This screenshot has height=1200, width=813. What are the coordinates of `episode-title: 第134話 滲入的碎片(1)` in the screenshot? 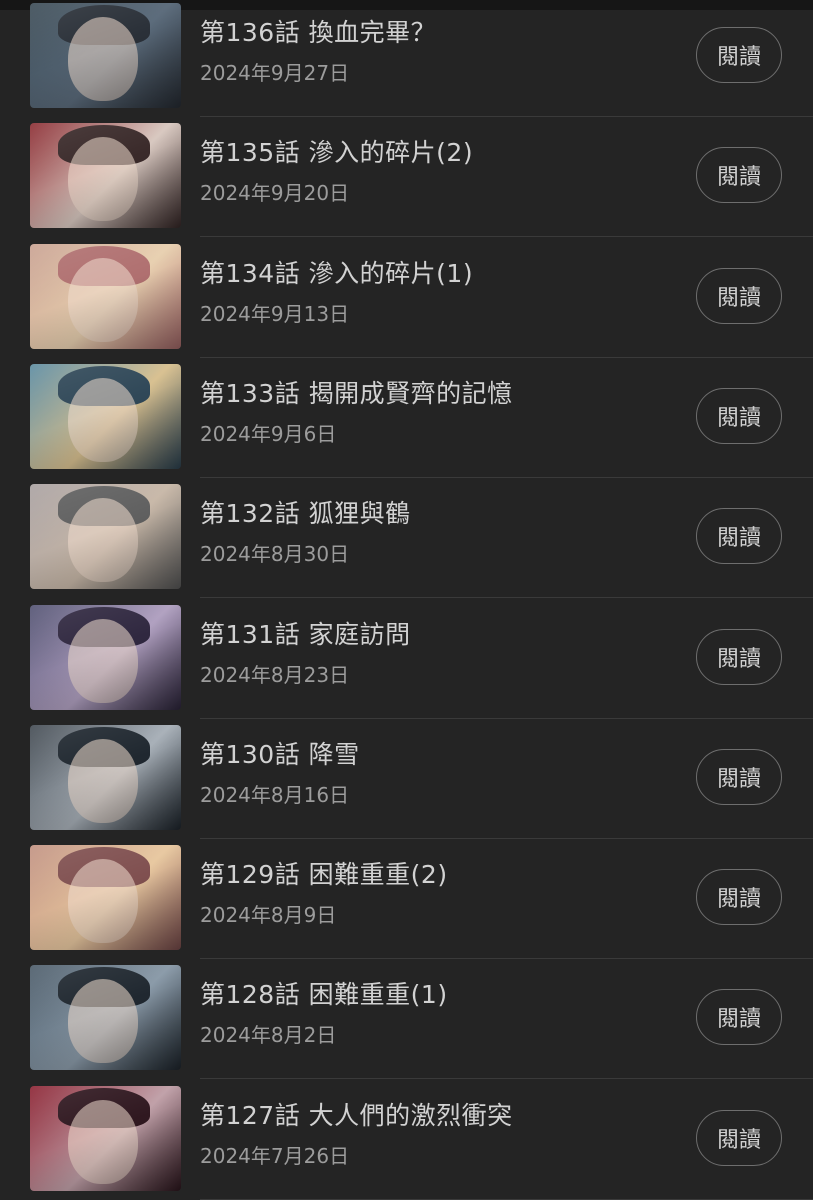 It's located at (336, 272).